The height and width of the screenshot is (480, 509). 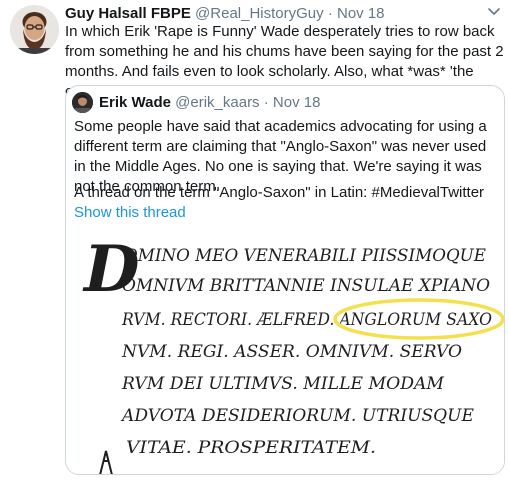 What do you see at coordinates (130, 213) in the screenshot?
I see `show-thread-link: Show this thread` at bounding box center [130, 213].